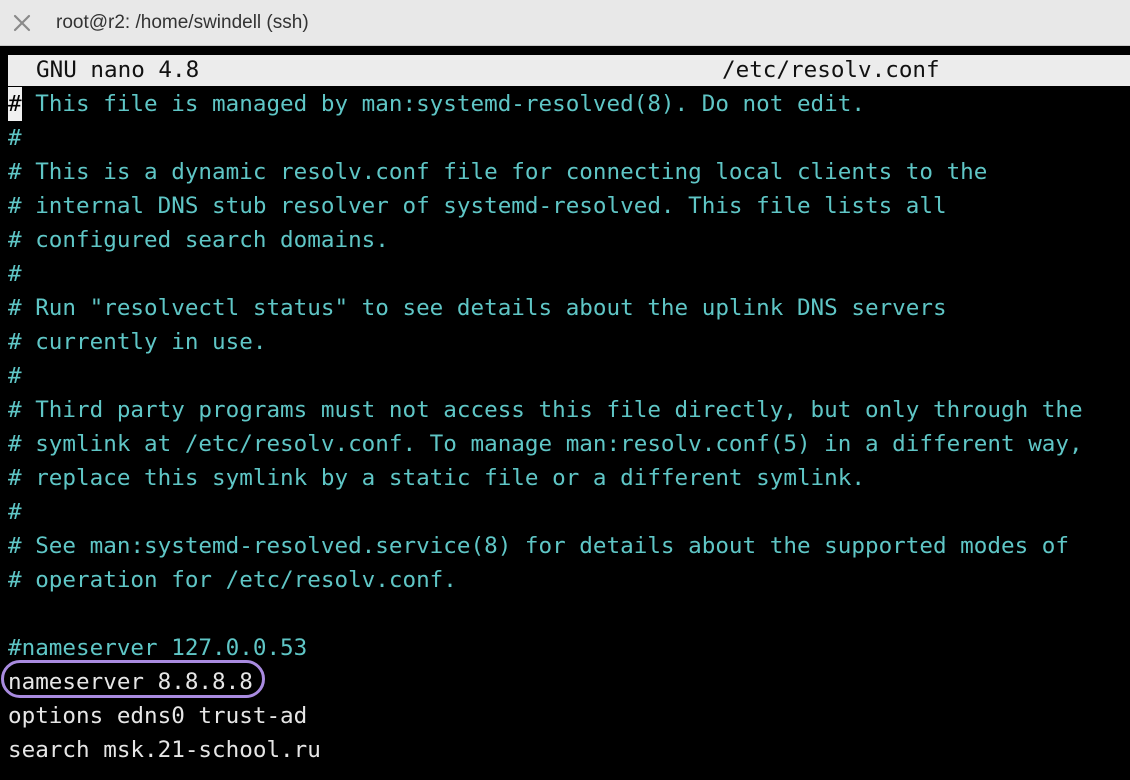 The height and width of the screenshot is (780, 1130). What do you see at coordinates (232, 580) in the screenshot?
I see `file-line: # operation for /etc/resolv.conf.` at bounding box center [232, 580].